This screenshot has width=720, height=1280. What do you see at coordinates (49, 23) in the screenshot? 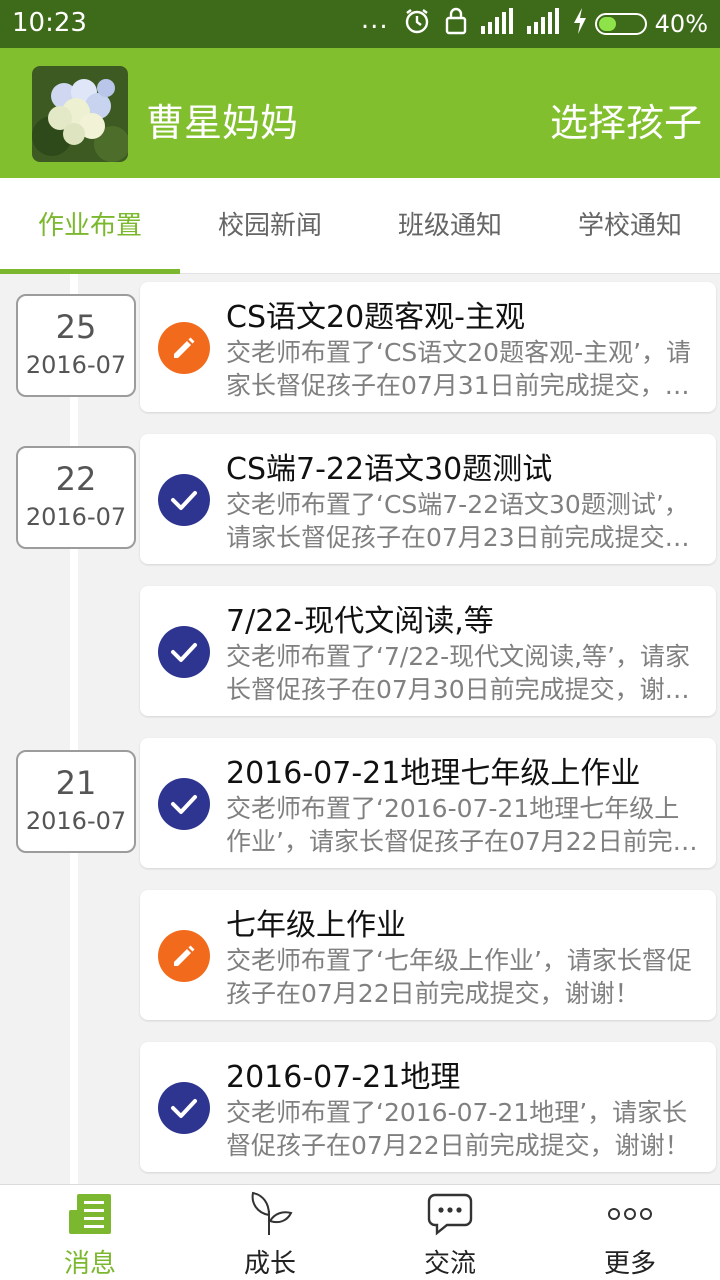
I see `status-time: 10:23` at bounding box center [49, 23].